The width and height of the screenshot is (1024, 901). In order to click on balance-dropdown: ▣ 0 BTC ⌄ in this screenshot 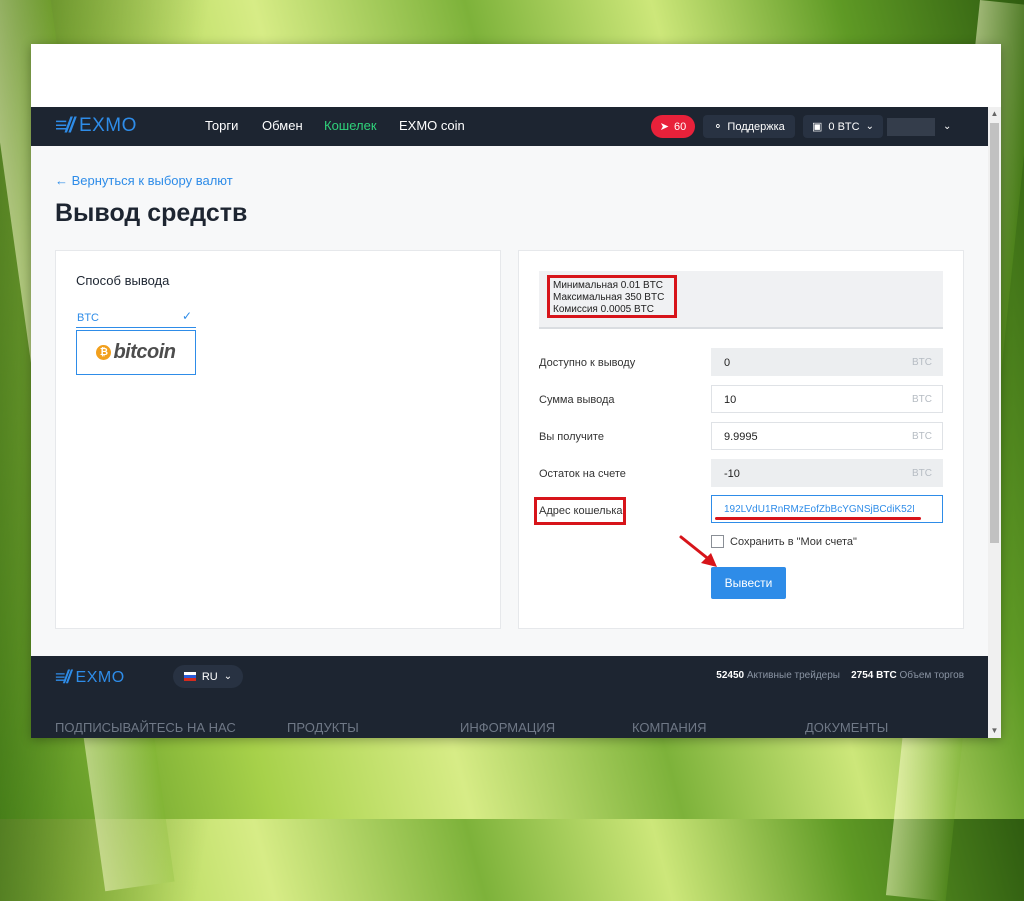, I will do `click(843, 126)`.